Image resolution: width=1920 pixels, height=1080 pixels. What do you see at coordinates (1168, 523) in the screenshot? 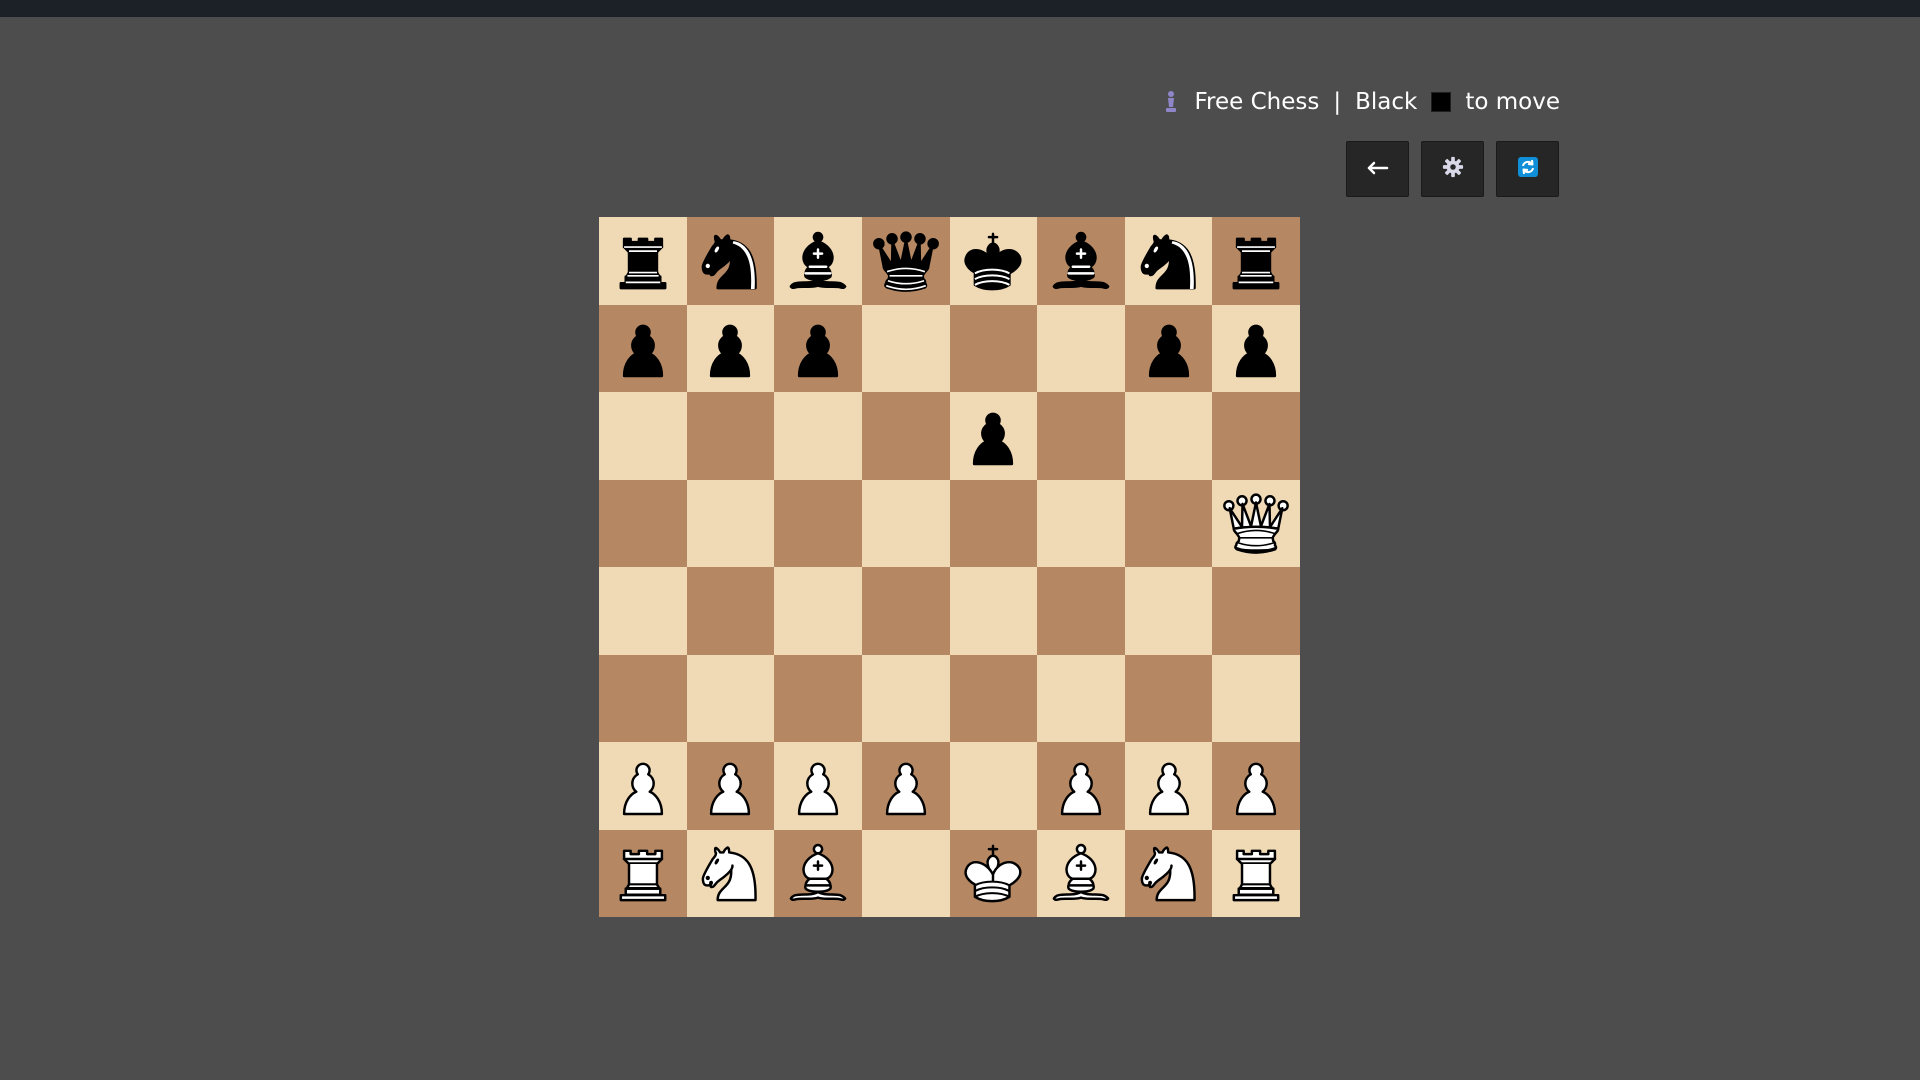
I see `square-g5` at bounding box center [1168, 523].